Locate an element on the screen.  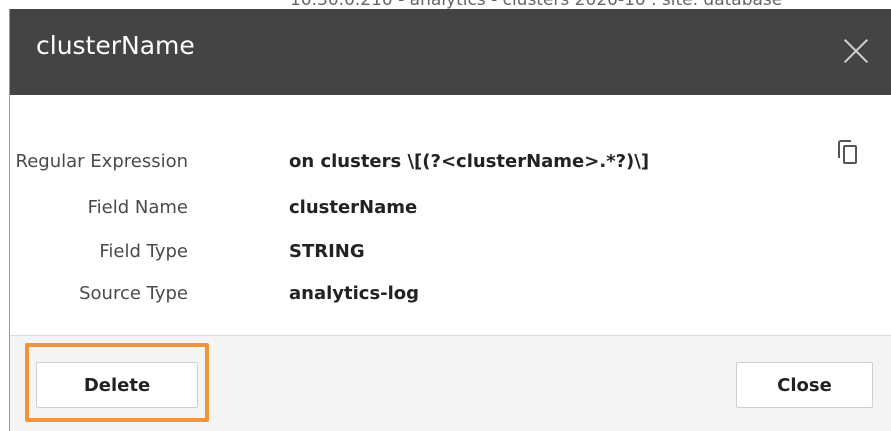
dialog-title: clusterName is located at coordinates (115, 45).